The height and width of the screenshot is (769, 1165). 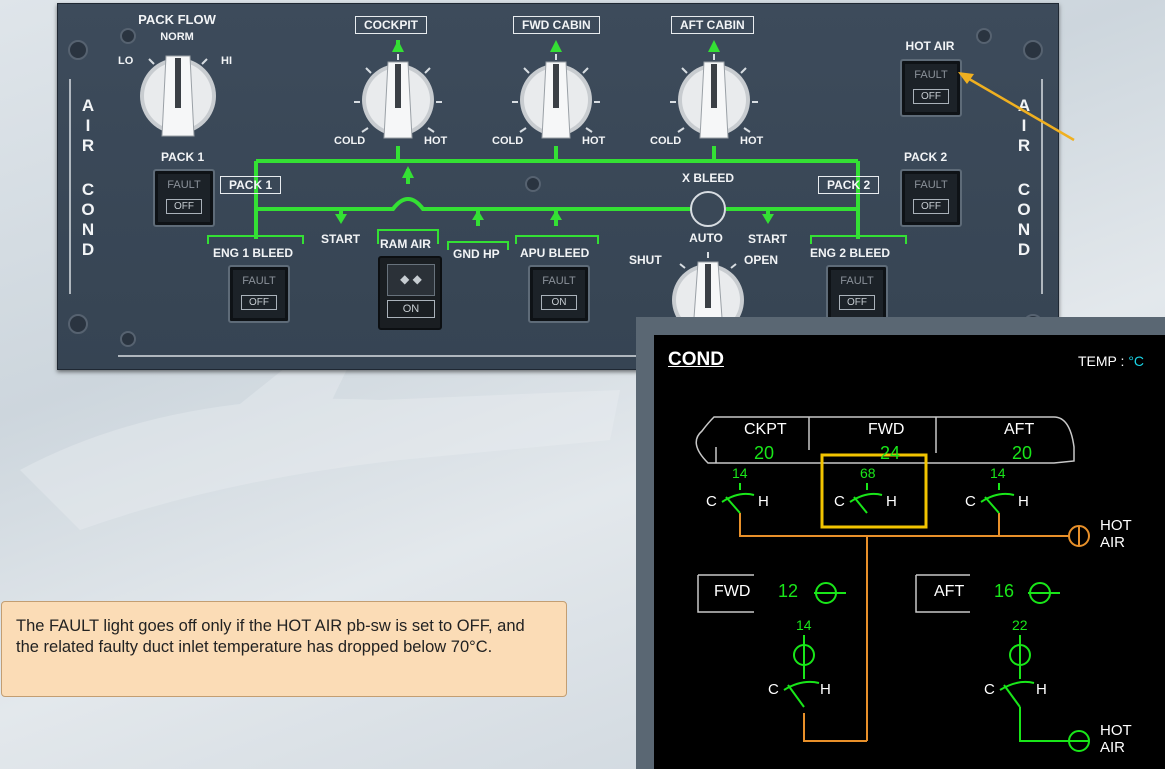 I want to click on fwd-valve-h: H, so click(x=891, y=501).